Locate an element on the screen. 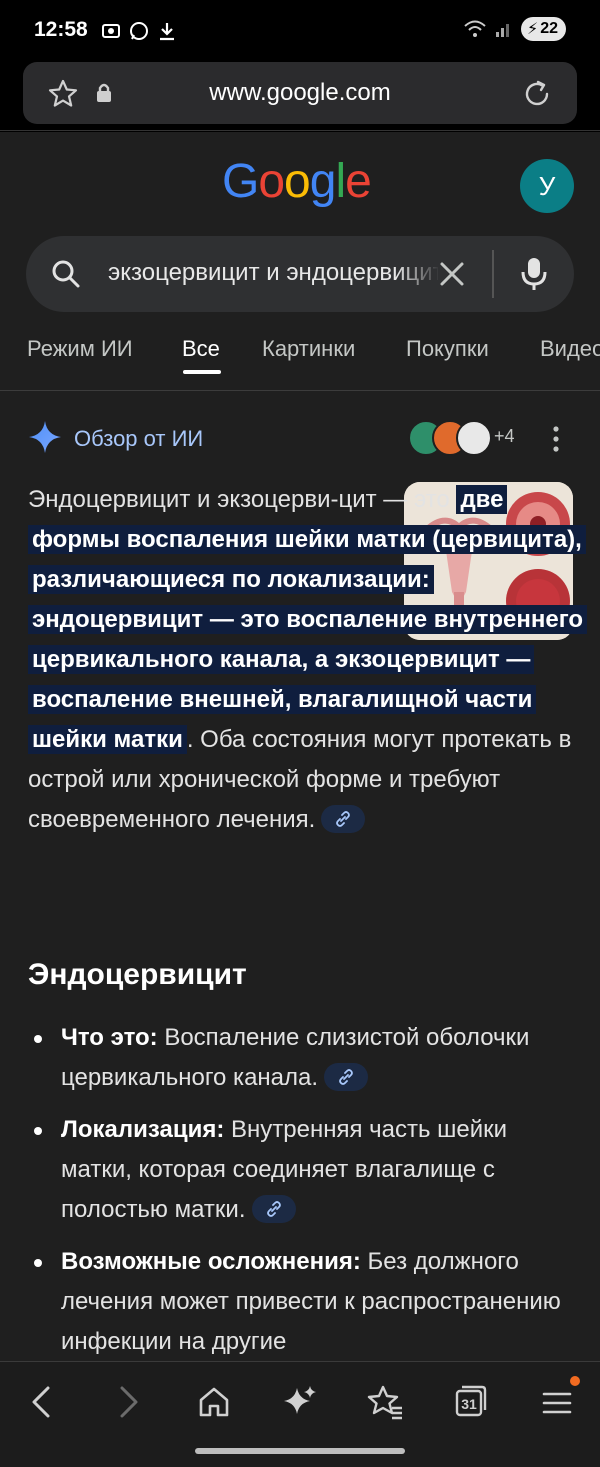 This screenshot has height=1467, width=600. google-logo: Google is located at coordinates (297, 181).